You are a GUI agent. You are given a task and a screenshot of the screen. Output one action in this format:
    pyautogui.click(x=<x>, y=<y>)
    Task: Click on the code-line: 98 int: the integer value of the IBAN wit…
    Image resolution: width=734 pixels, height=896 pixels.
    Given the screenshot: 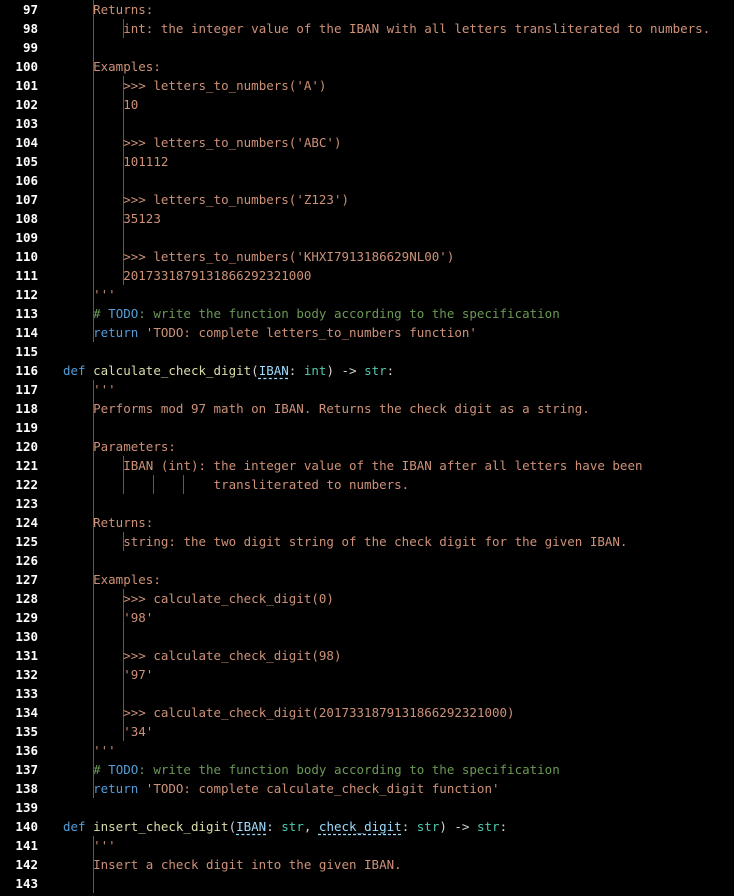 What is the action you would take?
    pyautogui.click(x=367, y=28)
    